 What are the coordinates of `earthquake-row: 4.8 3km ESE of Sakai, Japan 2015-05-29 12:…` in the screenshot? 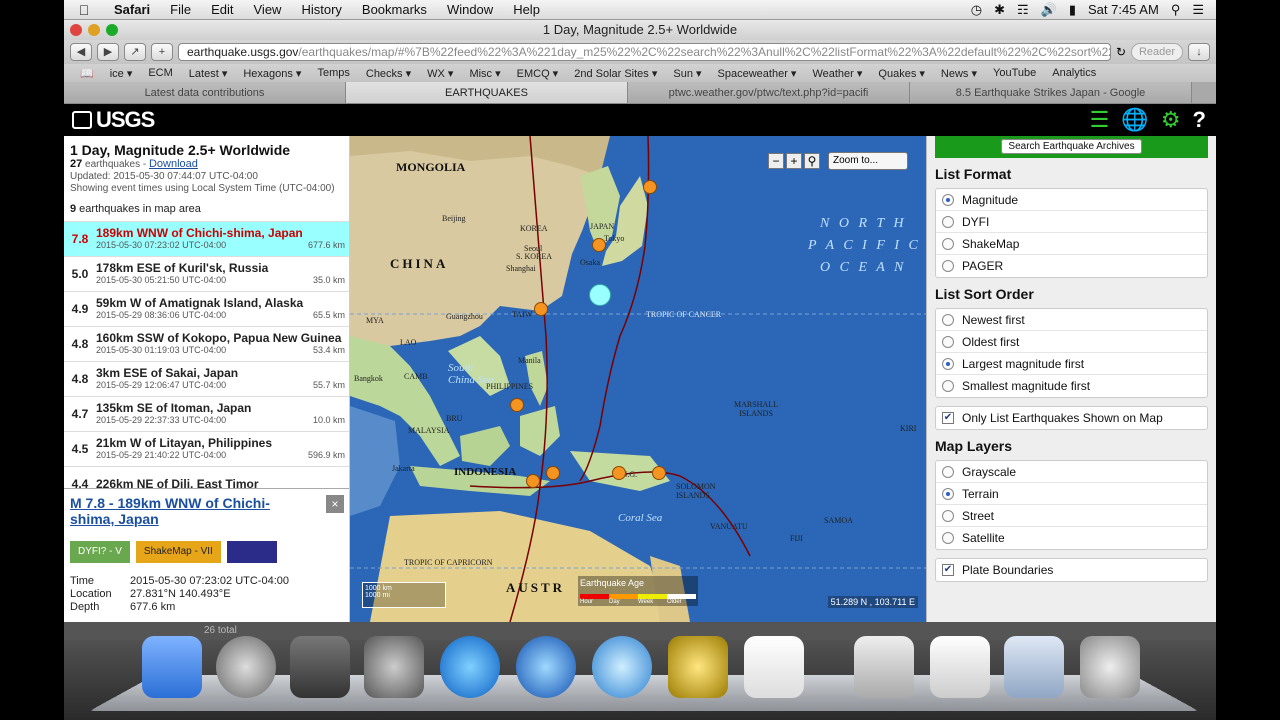 It's located at (206, 378).